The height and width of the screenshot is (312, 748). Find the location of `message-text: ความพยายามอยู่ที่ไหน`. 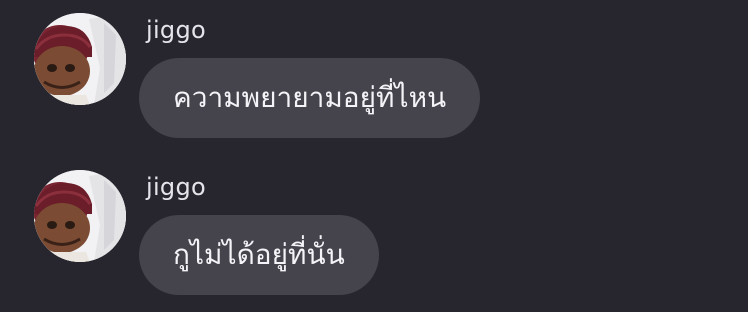

message-text: ความพยายามอยู่ที่ไหน is located at coordinates (310, 97).